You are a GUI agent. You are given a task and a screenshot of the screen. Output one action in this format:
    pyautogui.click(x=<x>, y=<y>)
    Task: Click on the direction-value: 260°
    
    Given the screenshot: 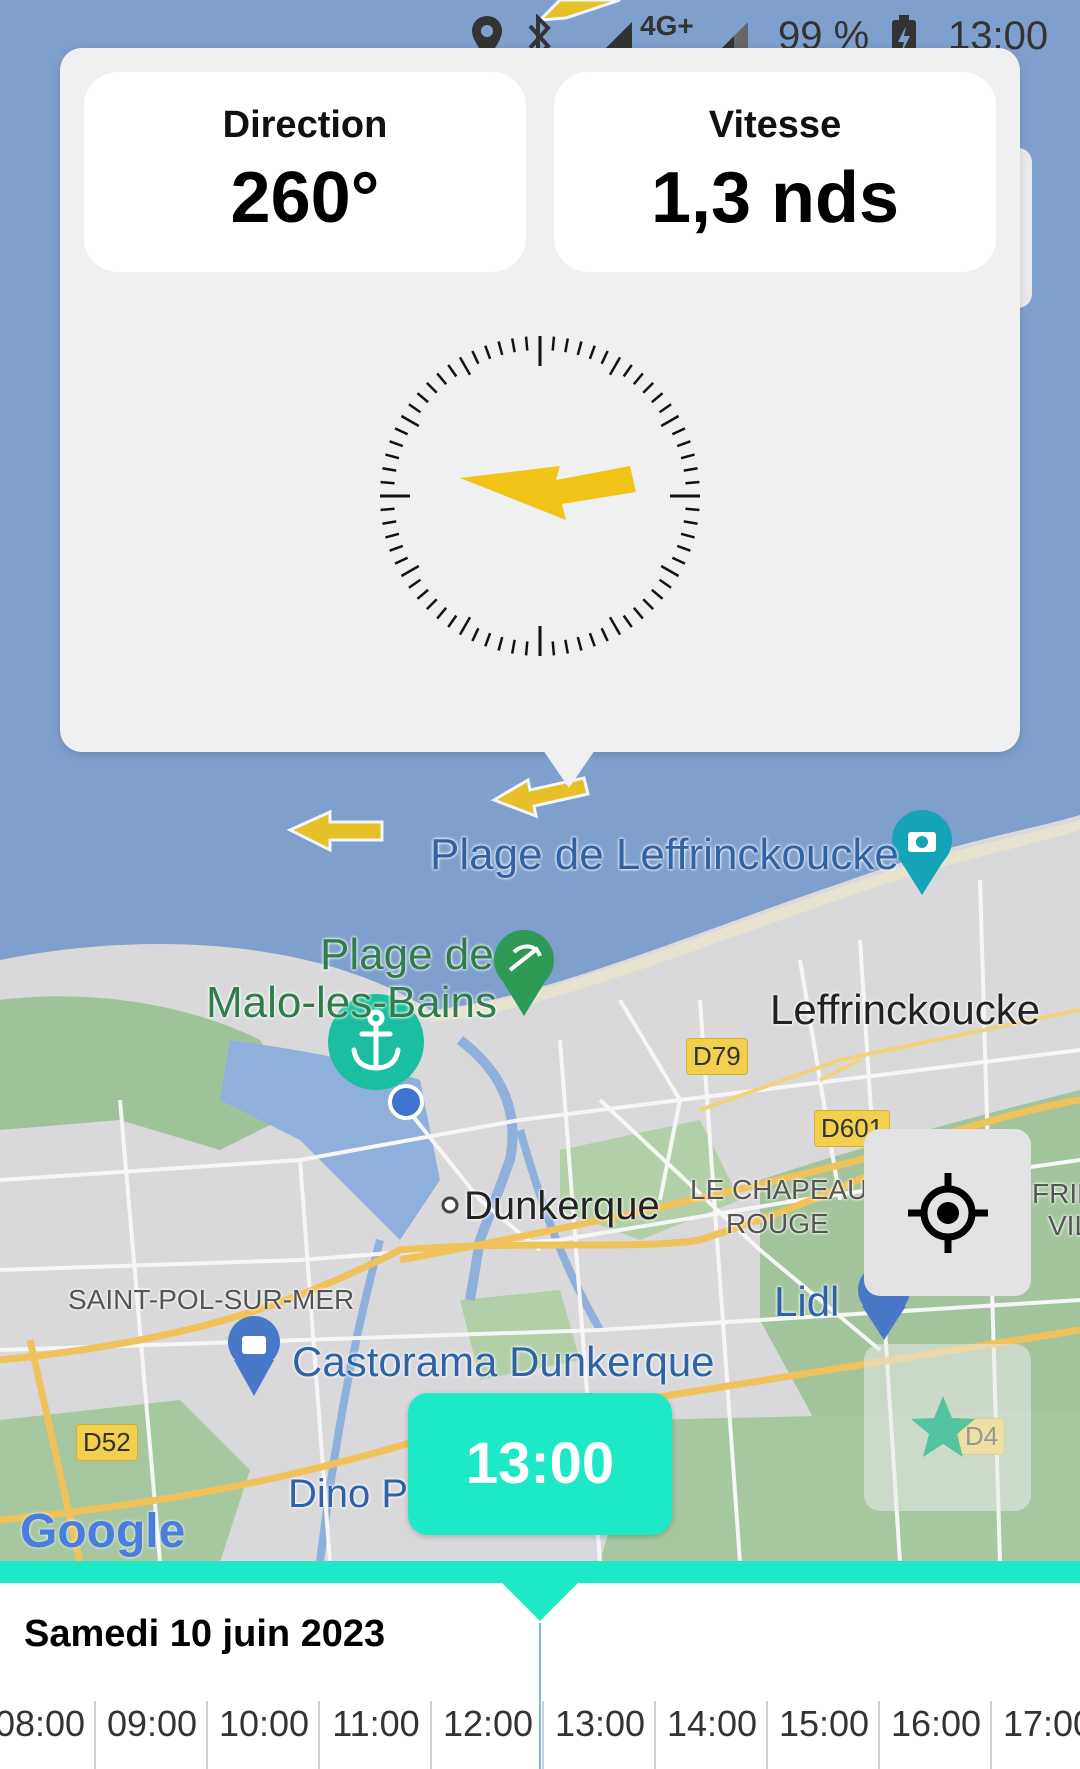 What is the action you would take?
    pyautogui.click(x=305, y=198)
    